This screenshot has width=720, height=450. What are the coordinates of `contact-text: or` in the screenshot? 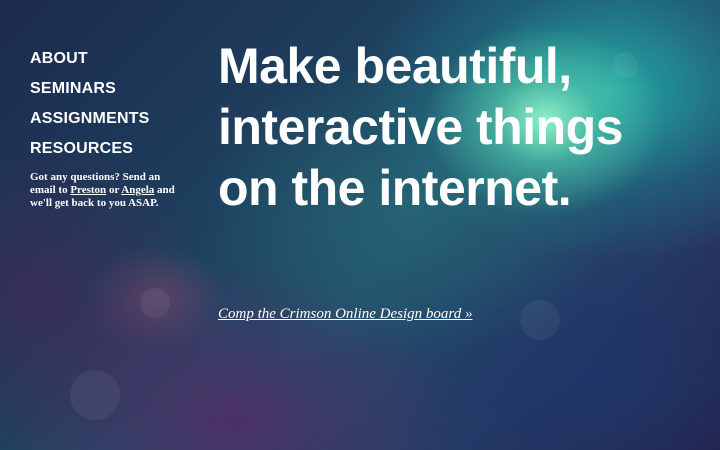 It's located at (114, 190).